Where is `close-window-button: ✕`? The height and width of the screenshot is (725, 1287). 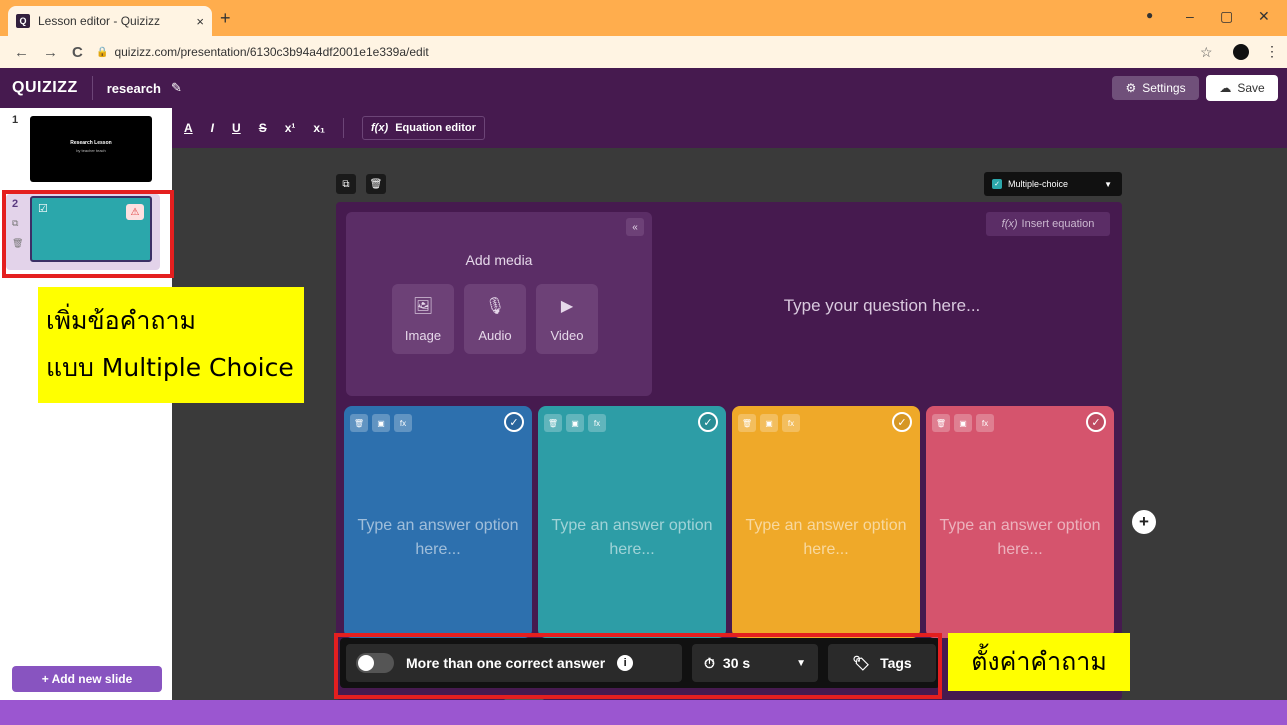
close-window-button: ✕ is located at coordinates (1264, 16).